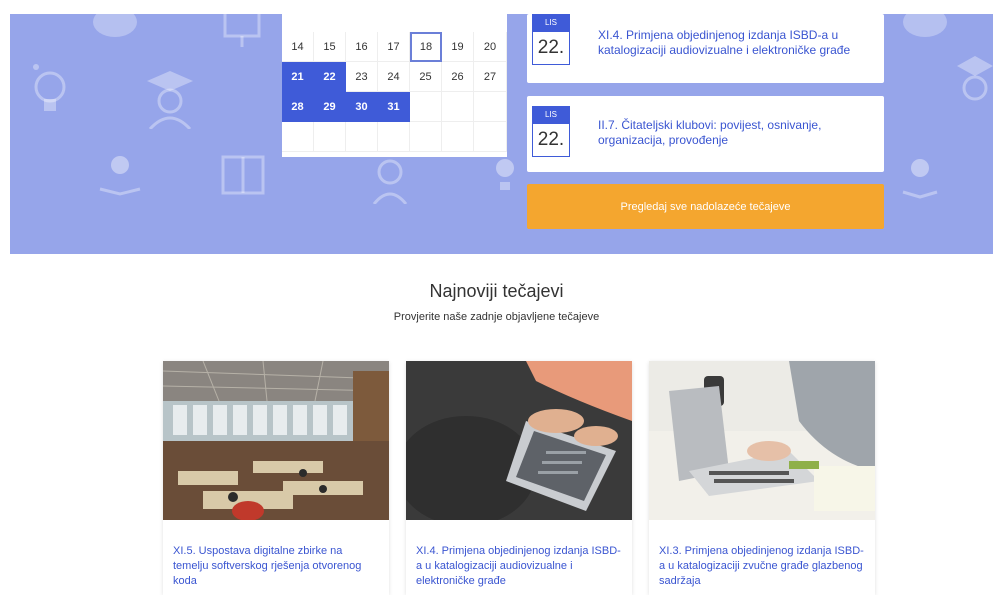  What do you see at coordinates (974, 84) in the screenshot?
I see `graduate-right-icon` at bounding box center [974, 84].